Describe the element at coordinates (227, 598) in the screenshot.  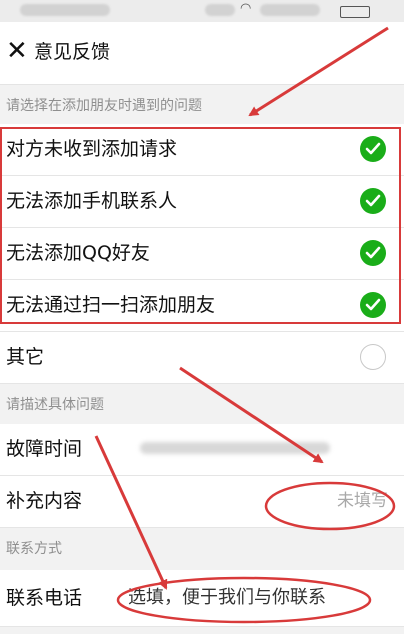
I see `phone-input: 选填，便于我们与你联系` at that location.